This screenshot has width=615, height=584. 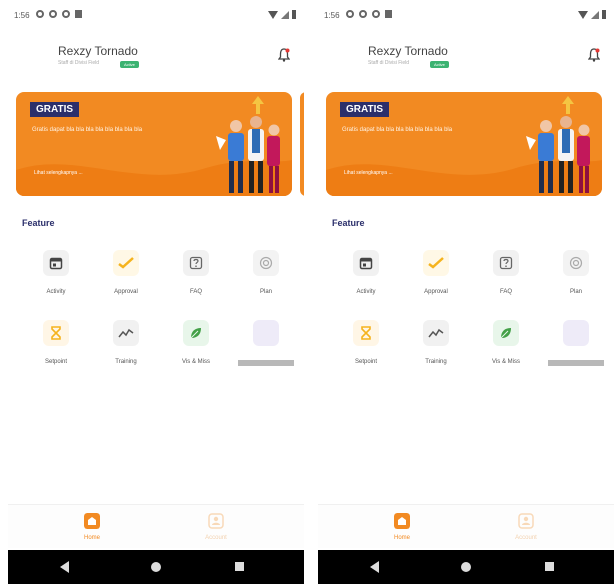 What do you see at coordinates (129, 64) in the screenshot?
I see `status-badge: Active` at bounding box center [129, 64].